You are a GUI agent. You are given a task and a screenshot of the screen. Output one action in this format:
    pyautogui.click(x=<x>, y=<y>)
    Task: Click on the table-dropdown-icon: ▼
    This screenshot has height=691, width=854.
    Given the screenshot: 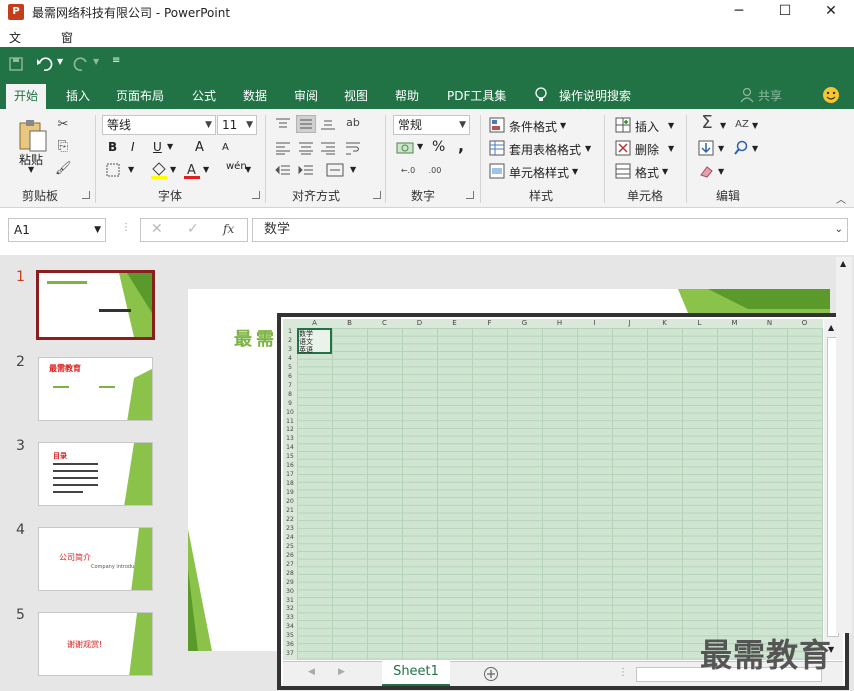 What is the action you would take?
    pyautogui.click(x=588, y=148)
    